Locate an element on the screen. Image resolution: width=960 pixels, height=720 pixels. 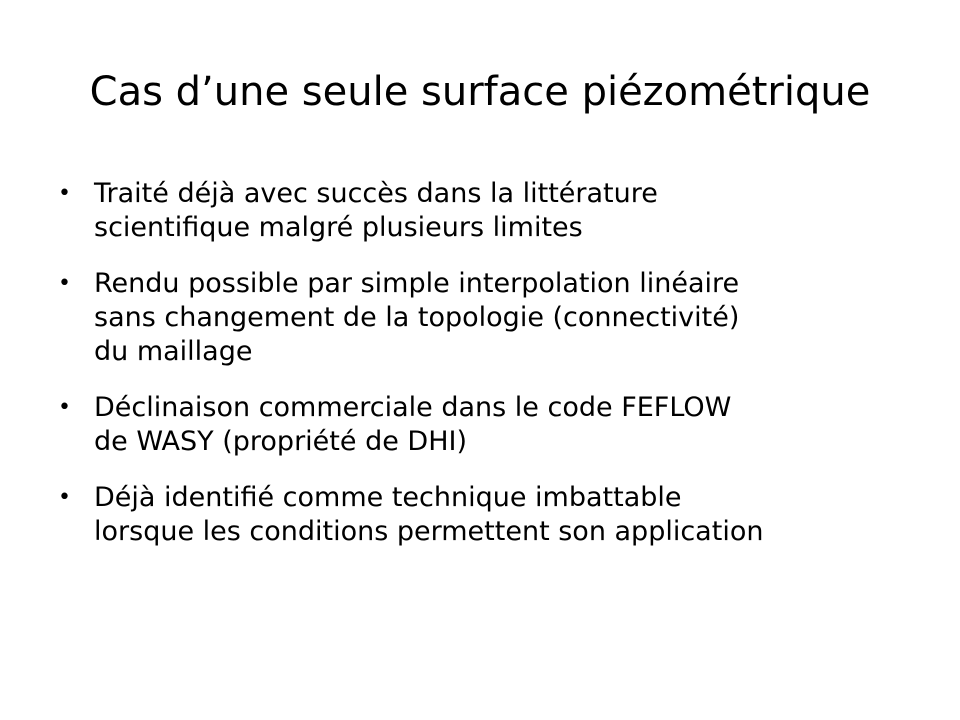
slide-title: Cas d’une seule surface piézométrique is located at coordinates (480, 92).